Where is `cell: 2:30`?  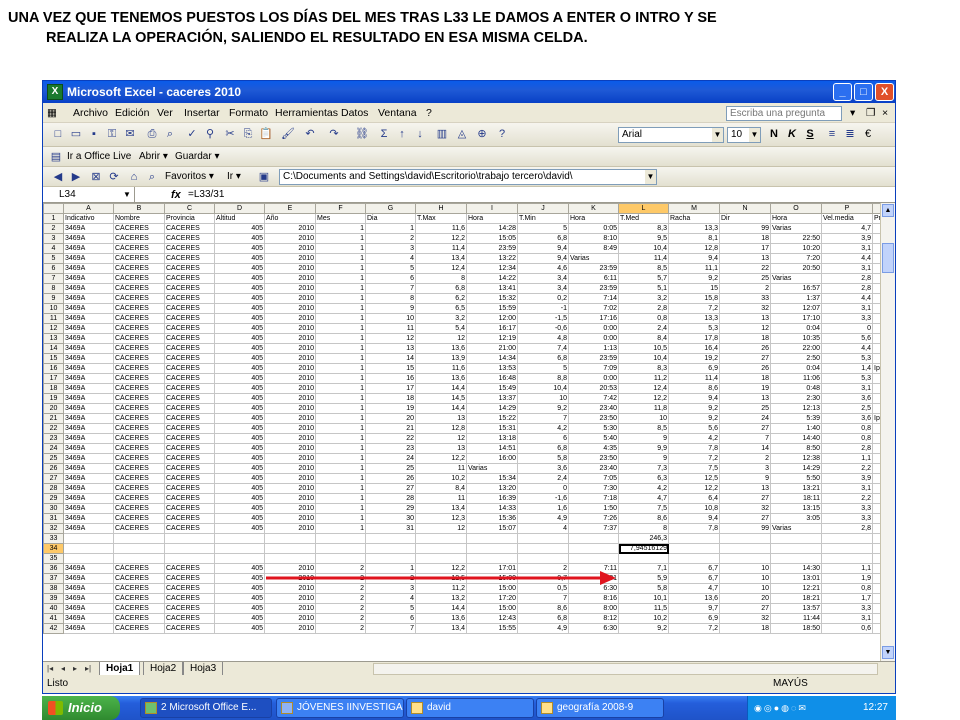 cell: 2:30 is located at coordinates (796, 398).